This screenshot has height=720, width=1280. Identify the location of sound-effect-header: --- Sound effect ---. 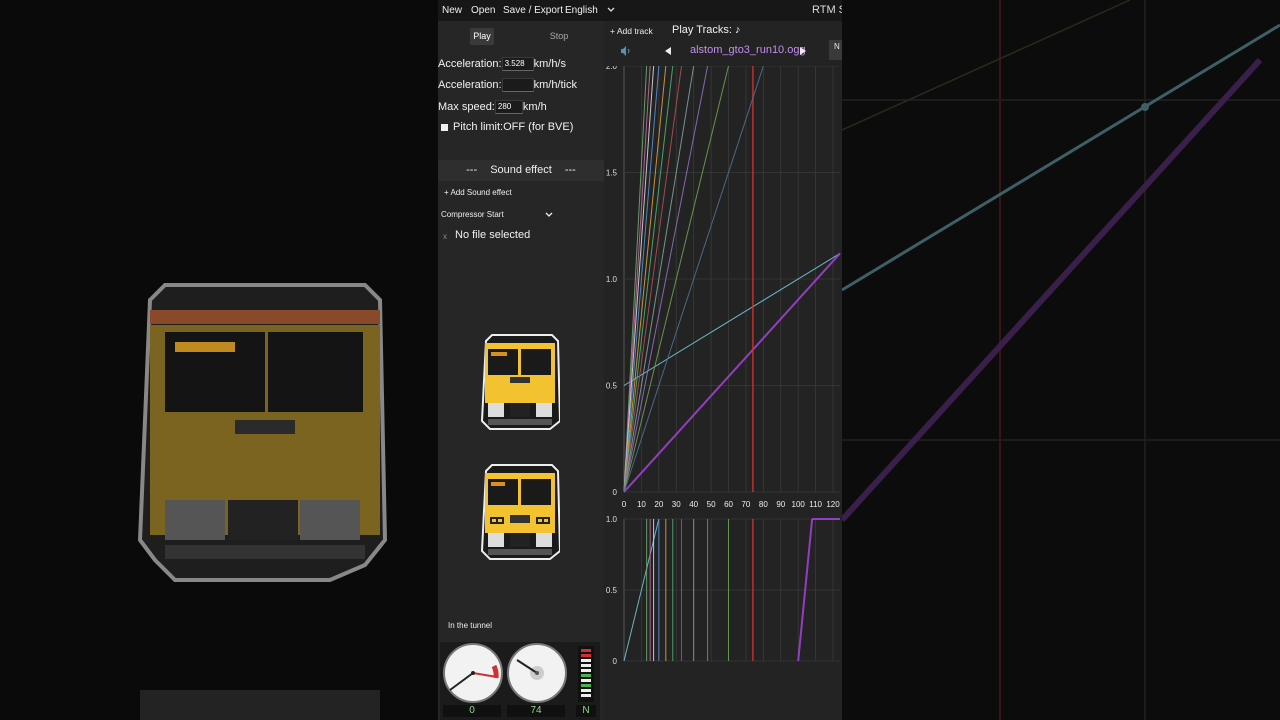
(521, 170).